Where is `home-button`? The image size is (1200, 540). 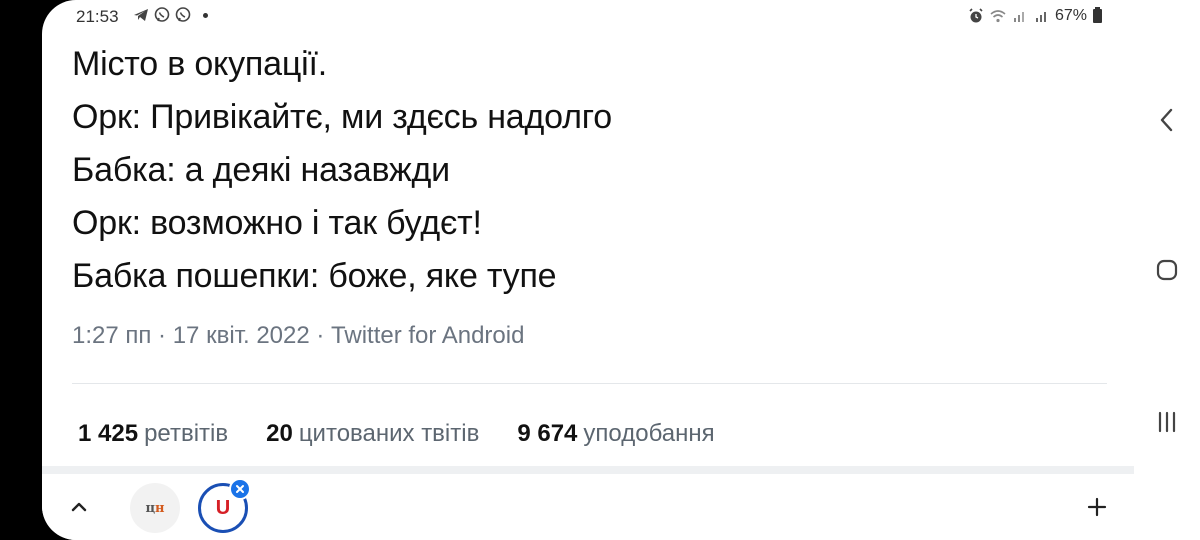 home-button is located at coordinates (1167, 270).